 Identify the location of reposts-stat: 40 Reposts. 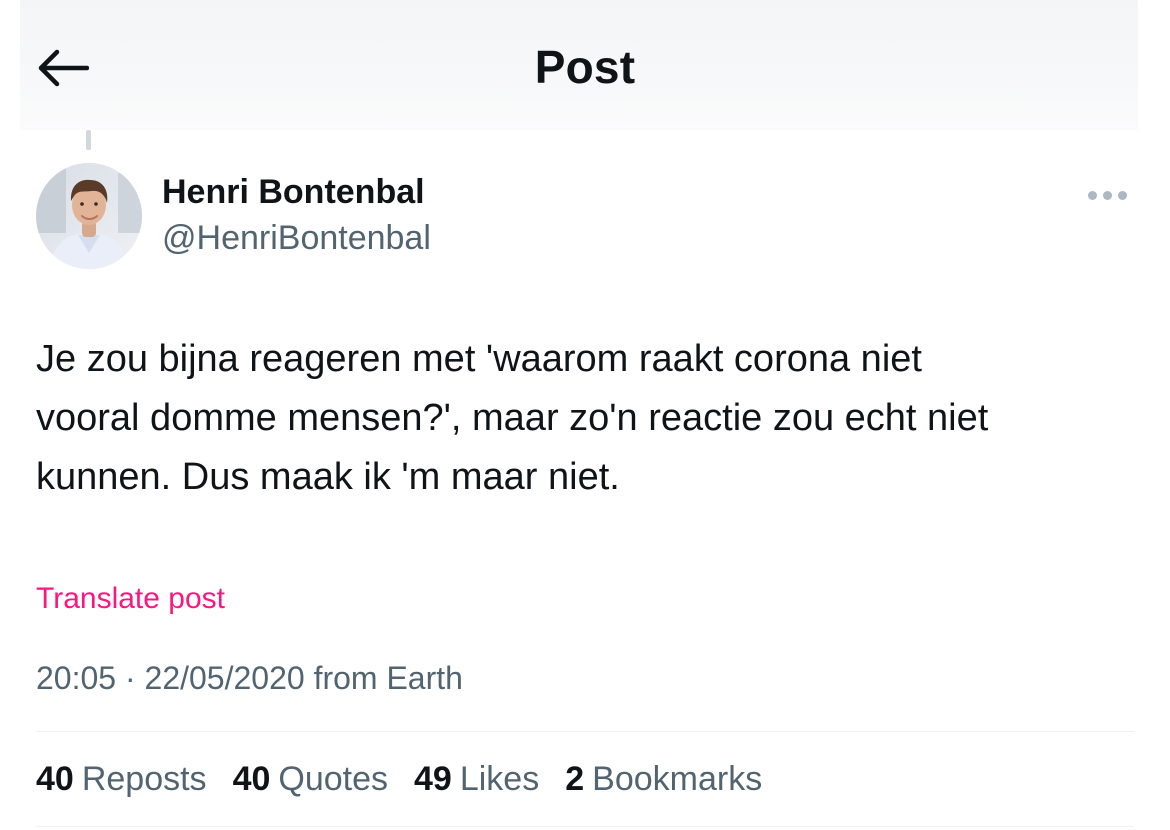
(121, 779).